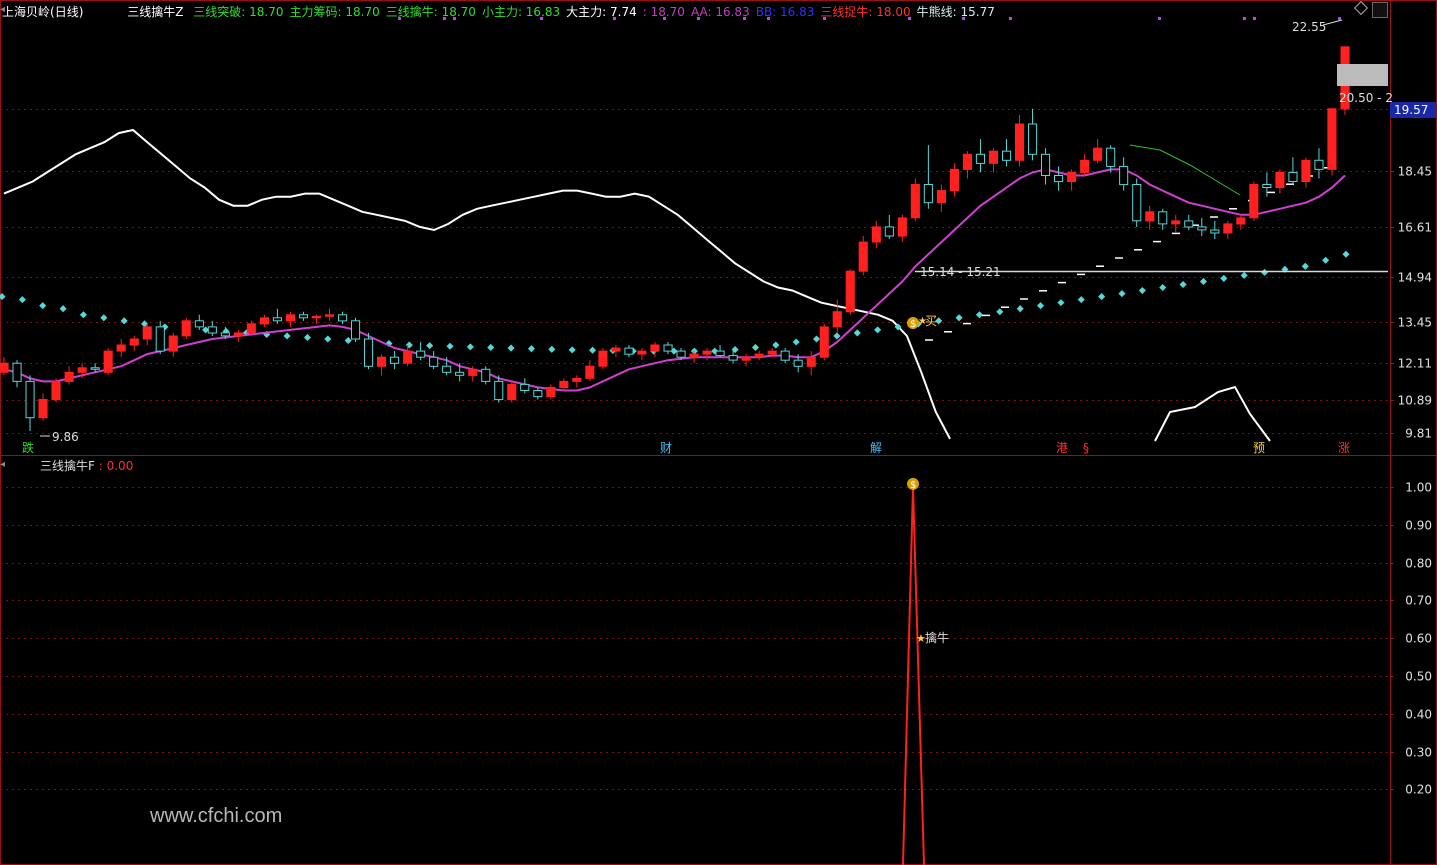 The width and height of the screenshot is (1437, 865). I want to click on price-tag-value: 19.57, so click(1411, 110).